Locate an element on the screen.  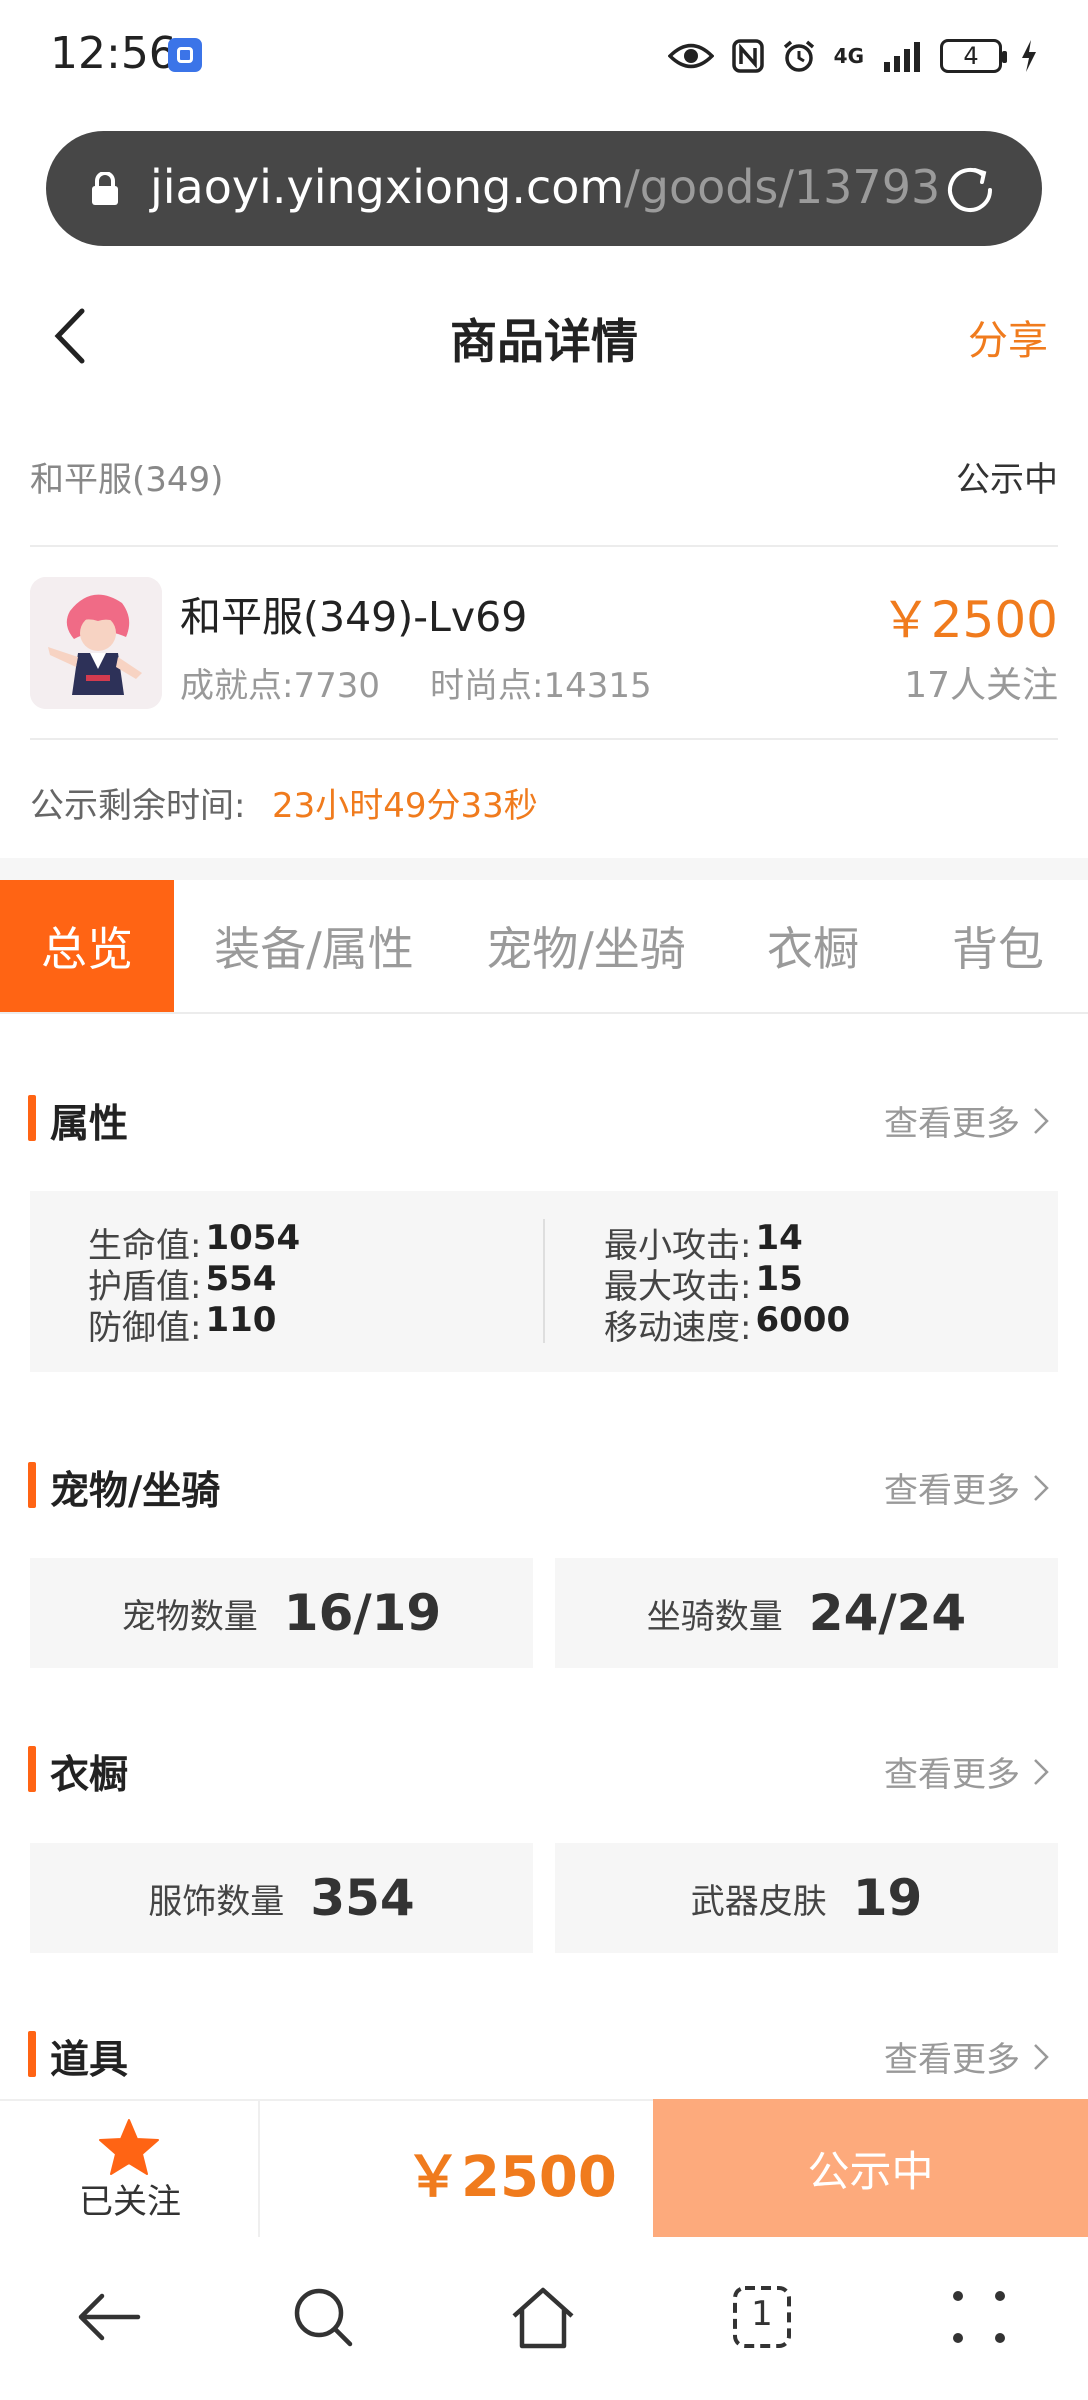
signal-icon is located at coordinates (902, 57).